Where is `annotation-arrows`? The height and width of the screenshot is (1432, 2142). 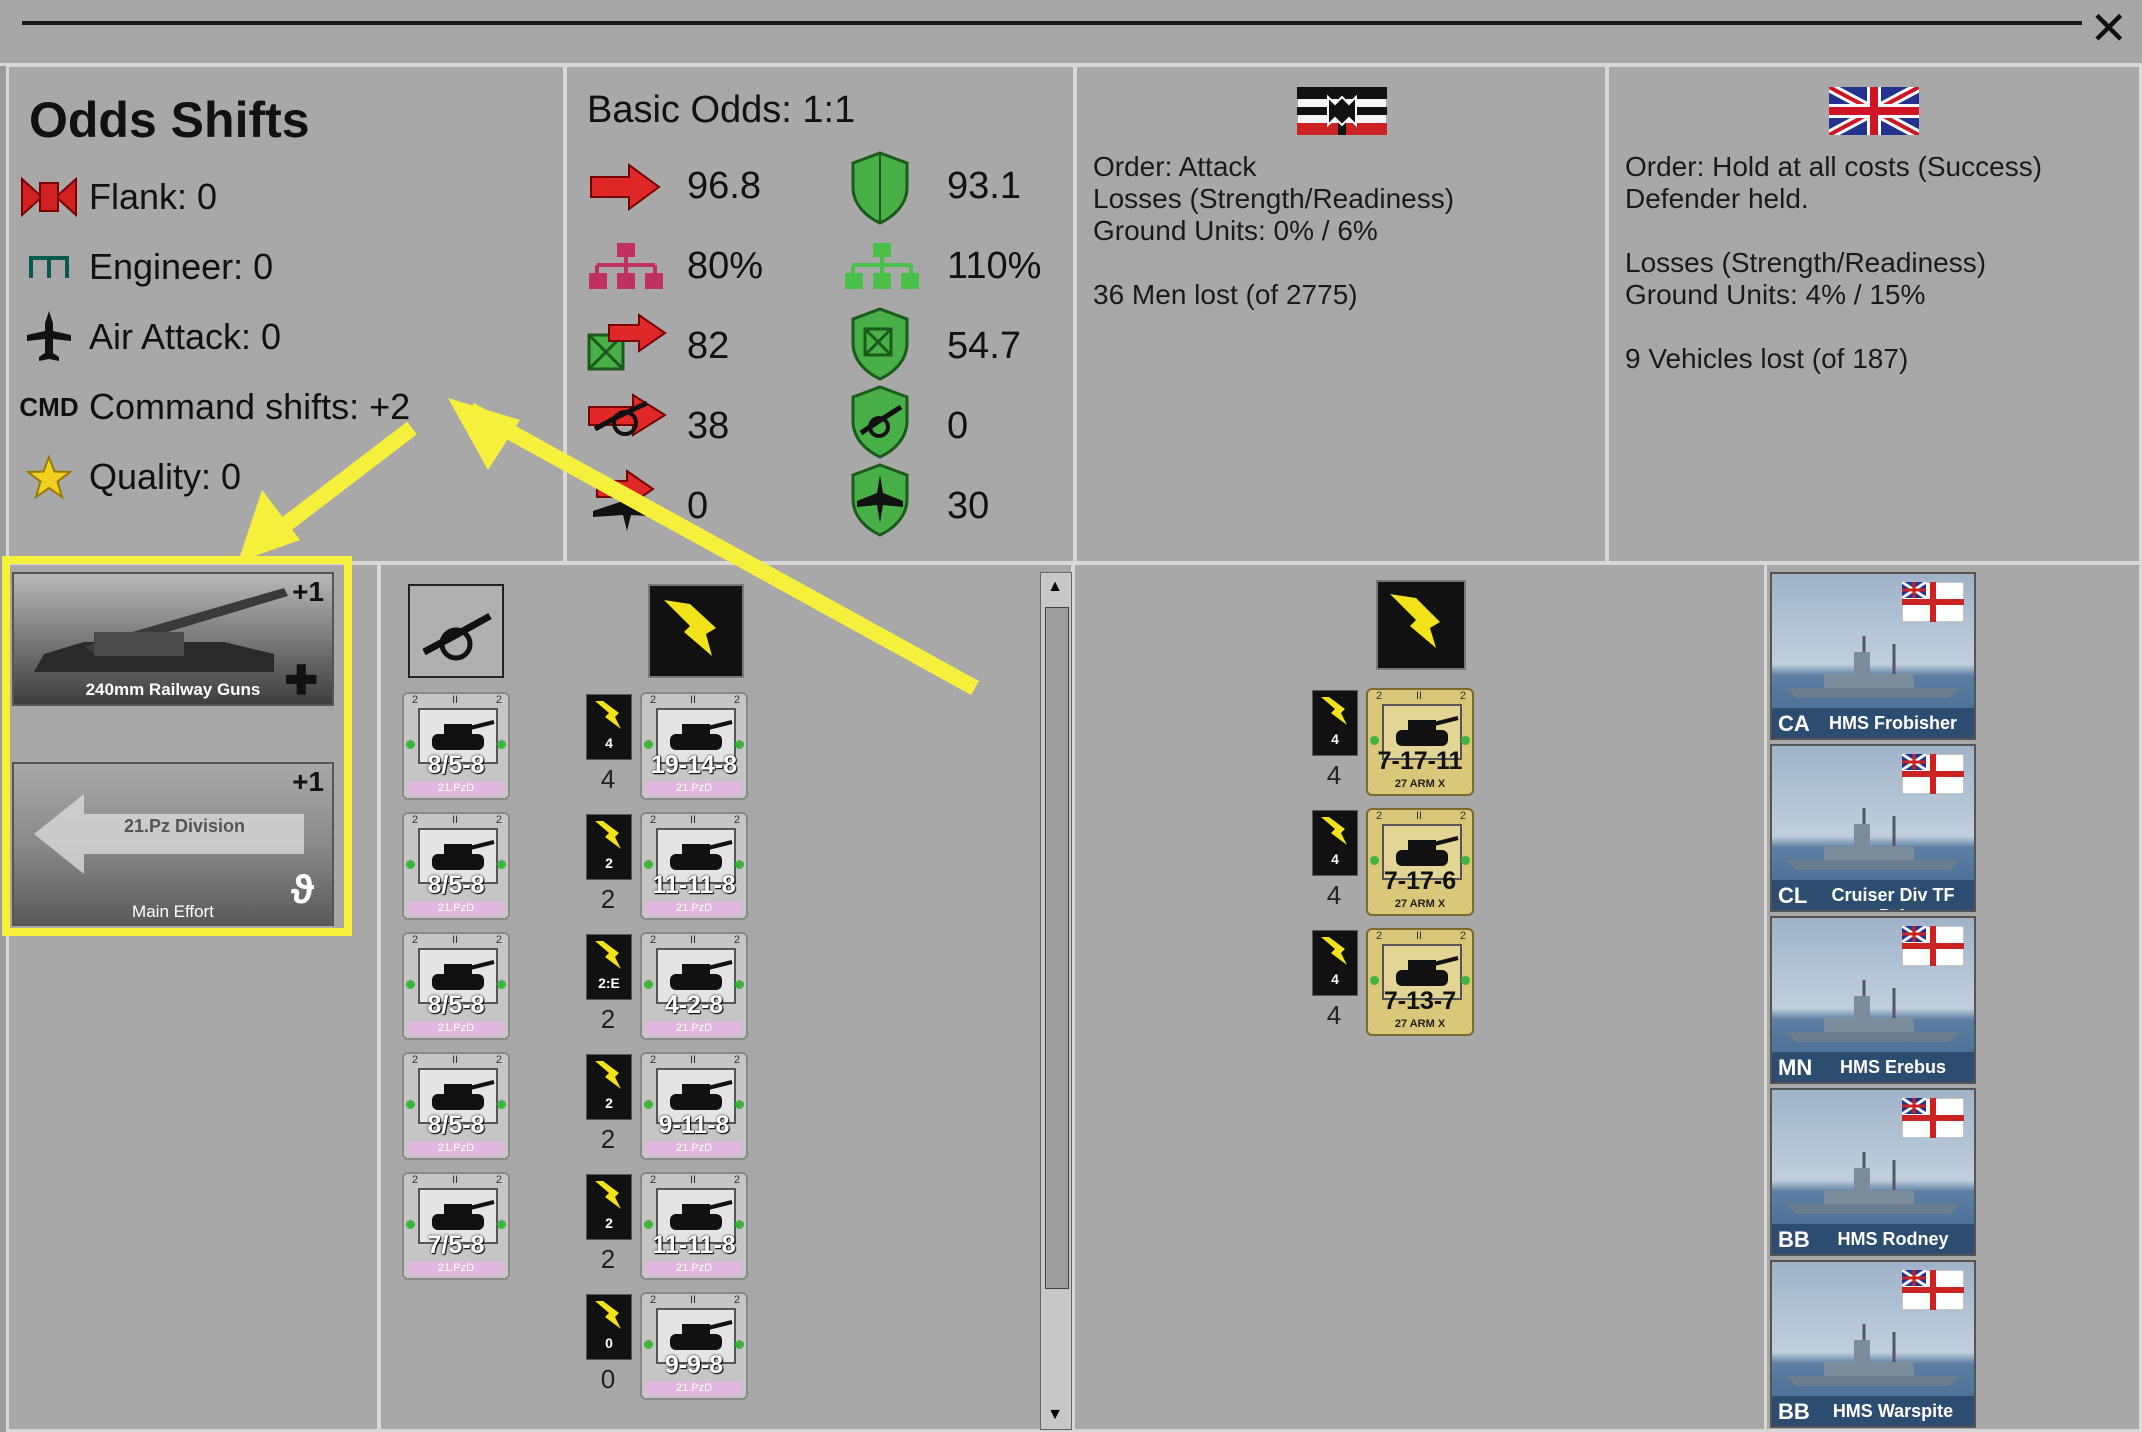 annotation-arrows is located at coordinates (608, 547).